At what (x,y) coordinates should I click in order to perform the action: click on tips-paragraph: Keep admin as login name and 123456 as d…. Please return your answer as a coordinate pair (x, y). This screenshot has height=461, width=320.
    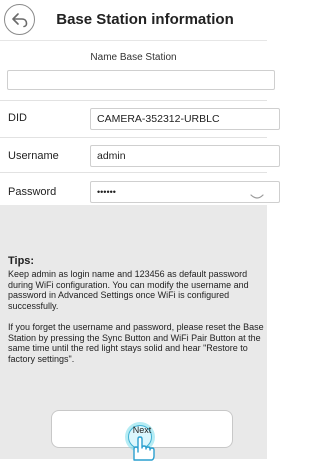
    Looking at the image, I should click on (128, 290).